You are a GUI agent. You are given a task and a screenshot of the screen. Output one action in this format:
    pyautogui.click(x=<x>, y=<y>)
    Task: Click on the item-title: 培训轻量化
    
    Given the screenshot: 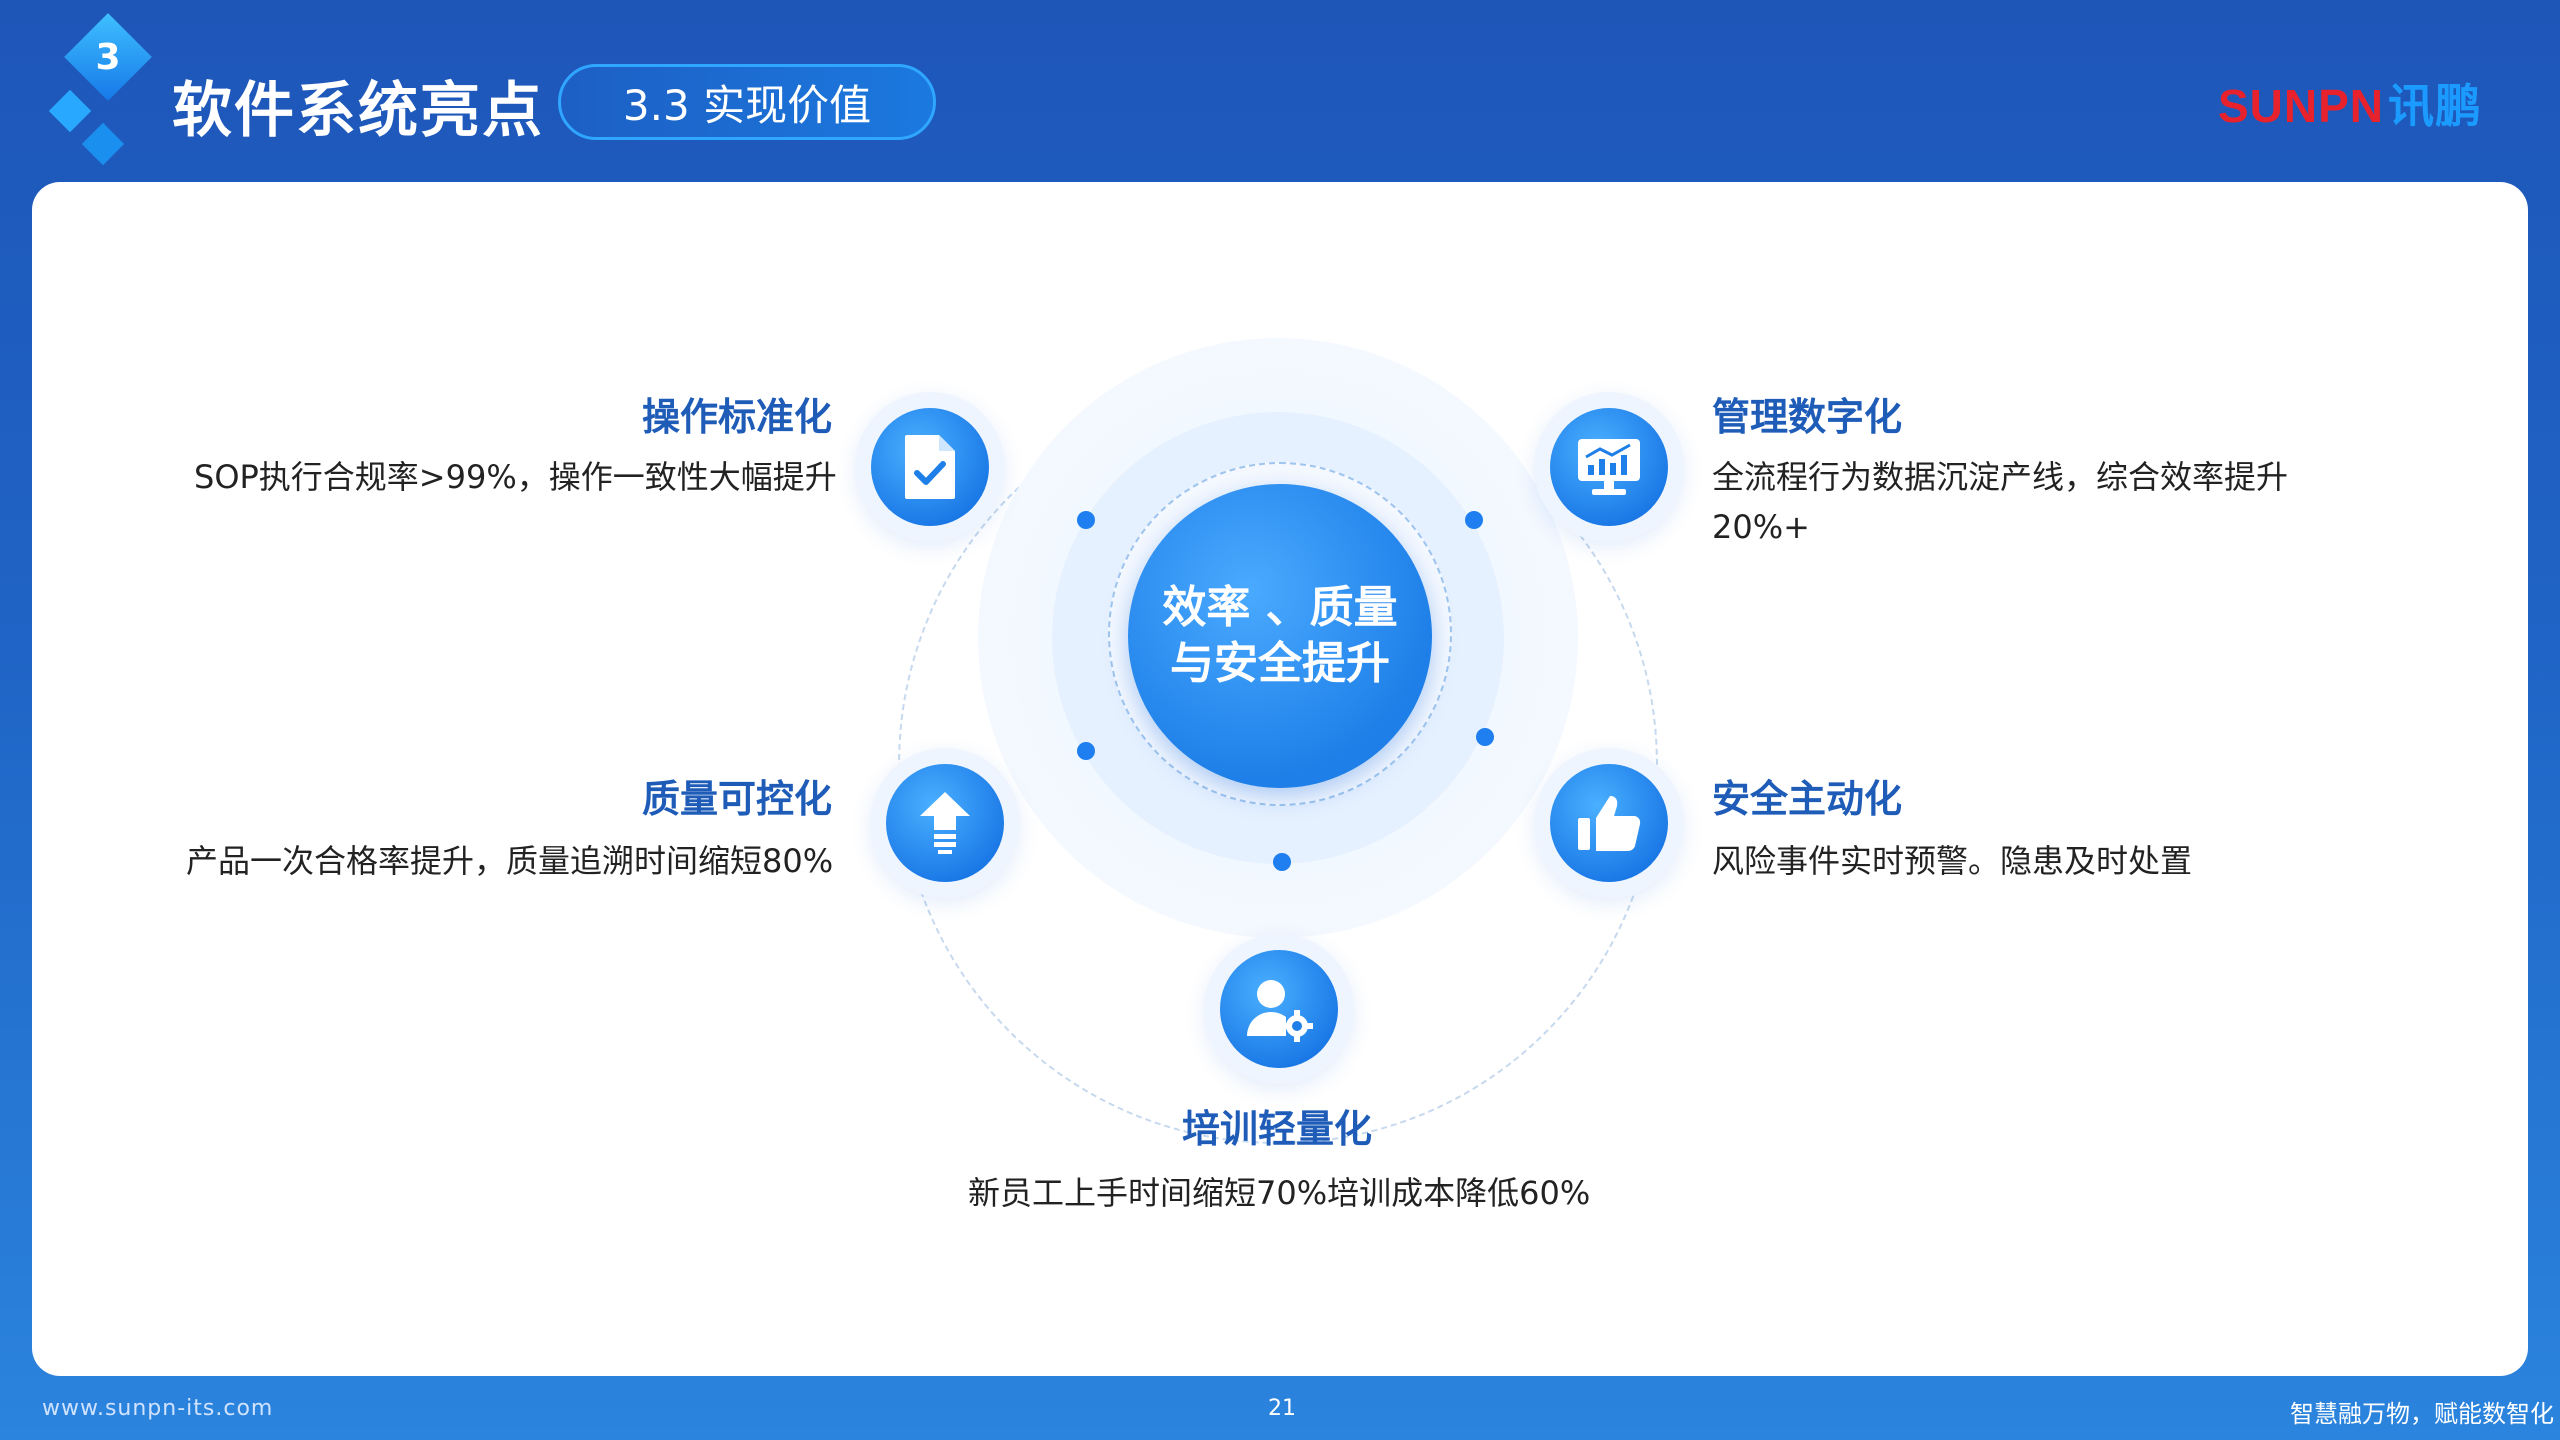 What is the action you would take?
    pyautogui.click(x=1277, y=1129)
    